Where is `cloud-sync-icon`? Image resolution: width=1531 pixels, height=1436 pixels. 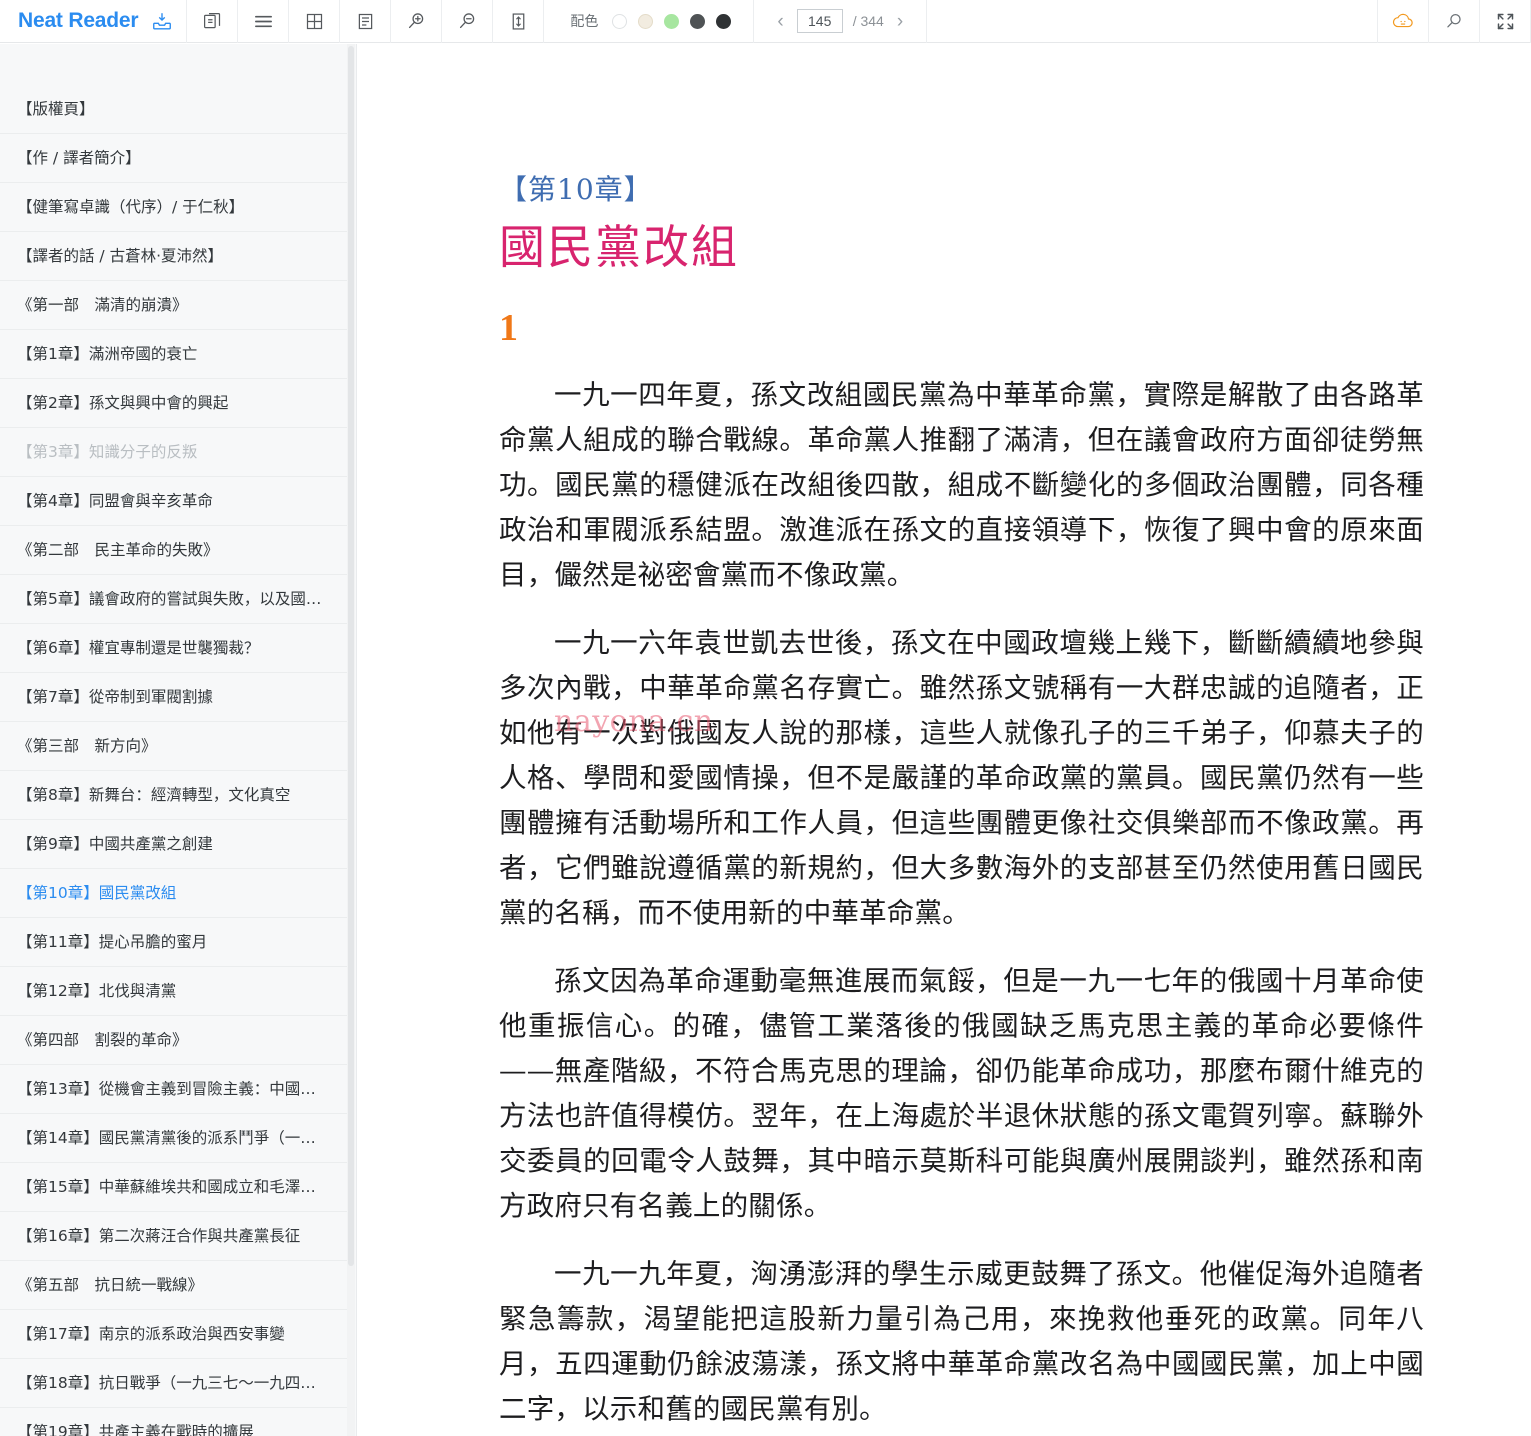
cloud-sync-icon is located at coordinates (1403, 21).